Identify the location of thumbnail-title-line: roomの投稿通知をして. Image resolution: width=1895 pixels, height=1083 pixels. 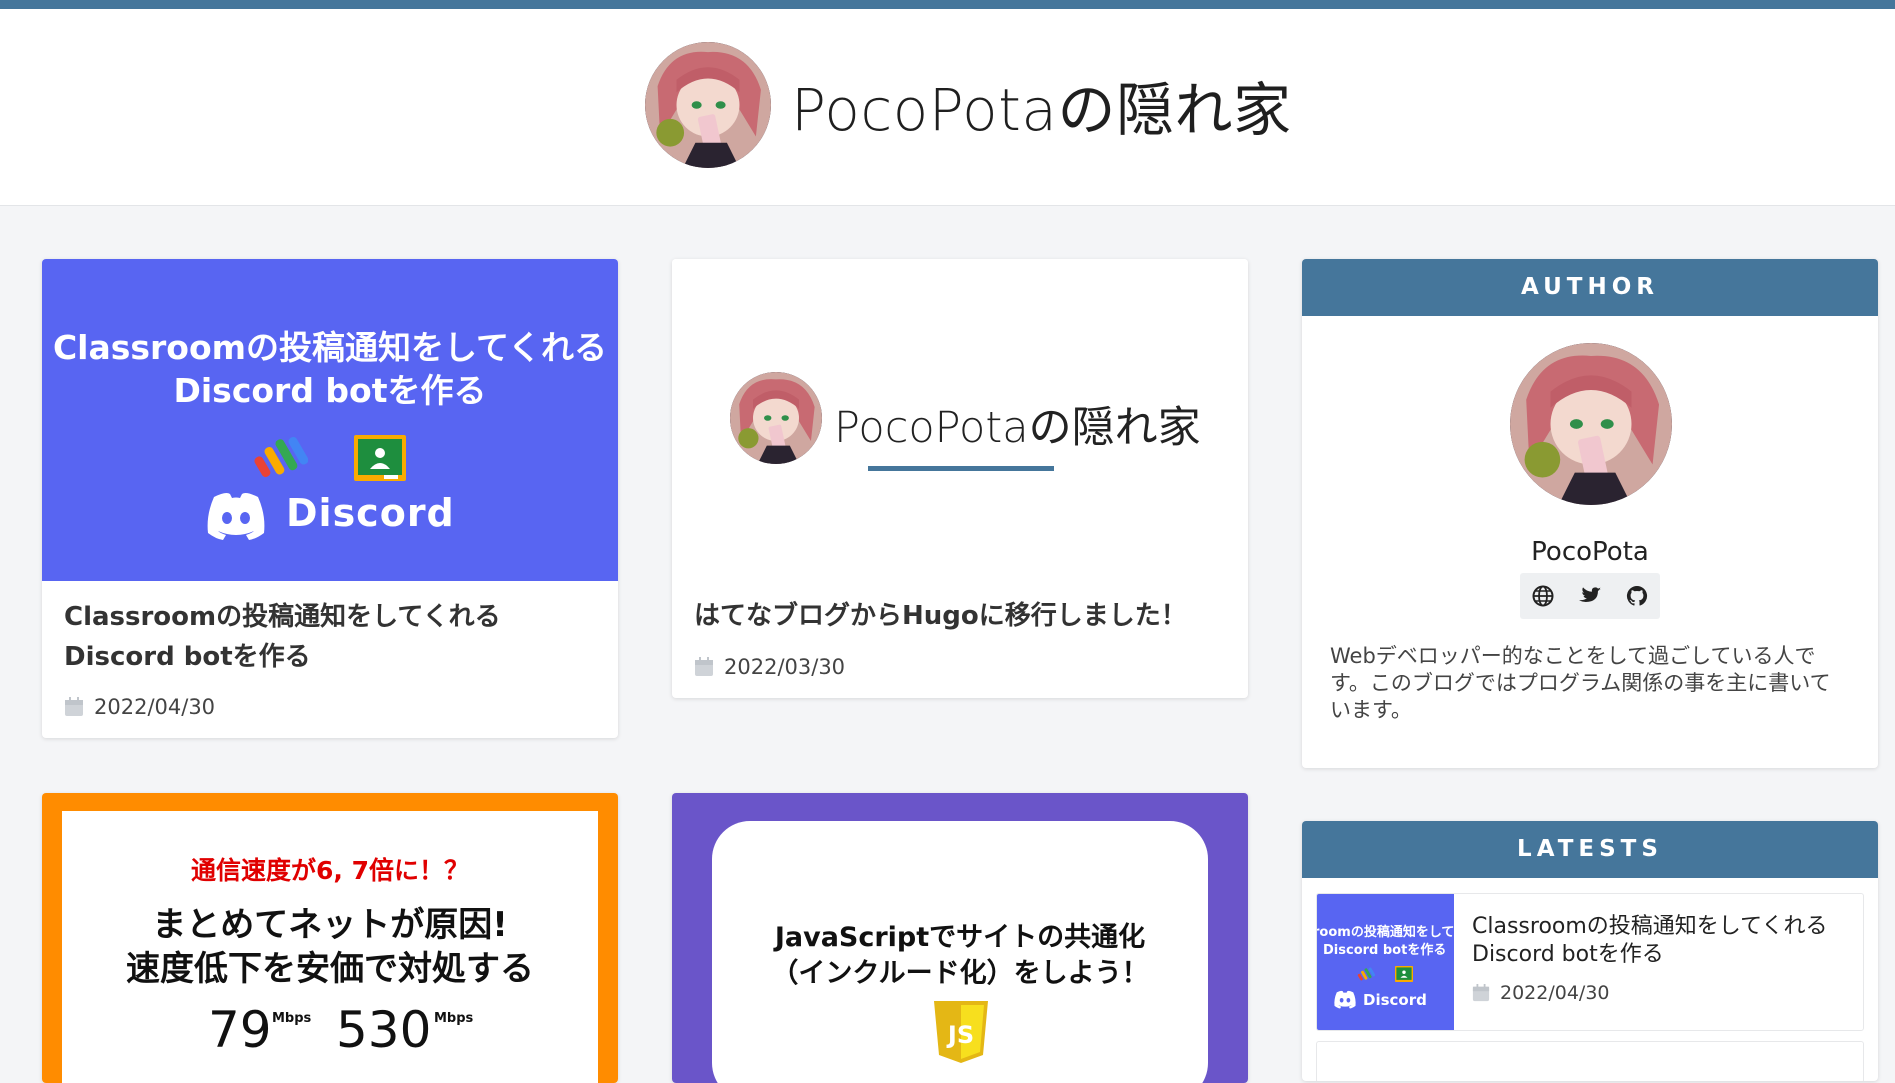
(1385, 932).